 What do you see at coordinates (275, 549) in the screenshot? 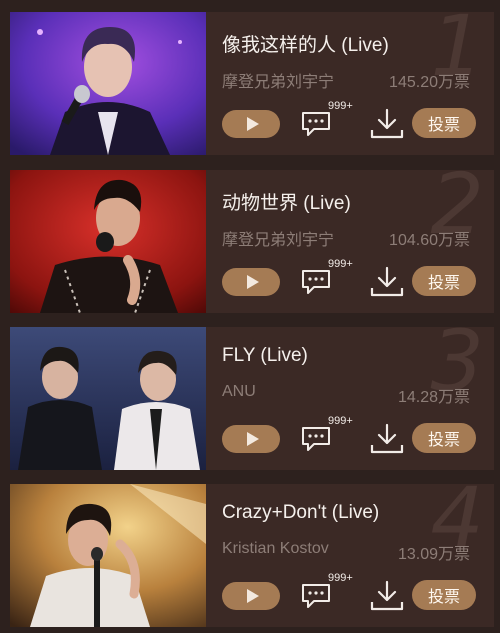
I see `artist-name: Kristian Kostov` at bounding box center [275, 549].